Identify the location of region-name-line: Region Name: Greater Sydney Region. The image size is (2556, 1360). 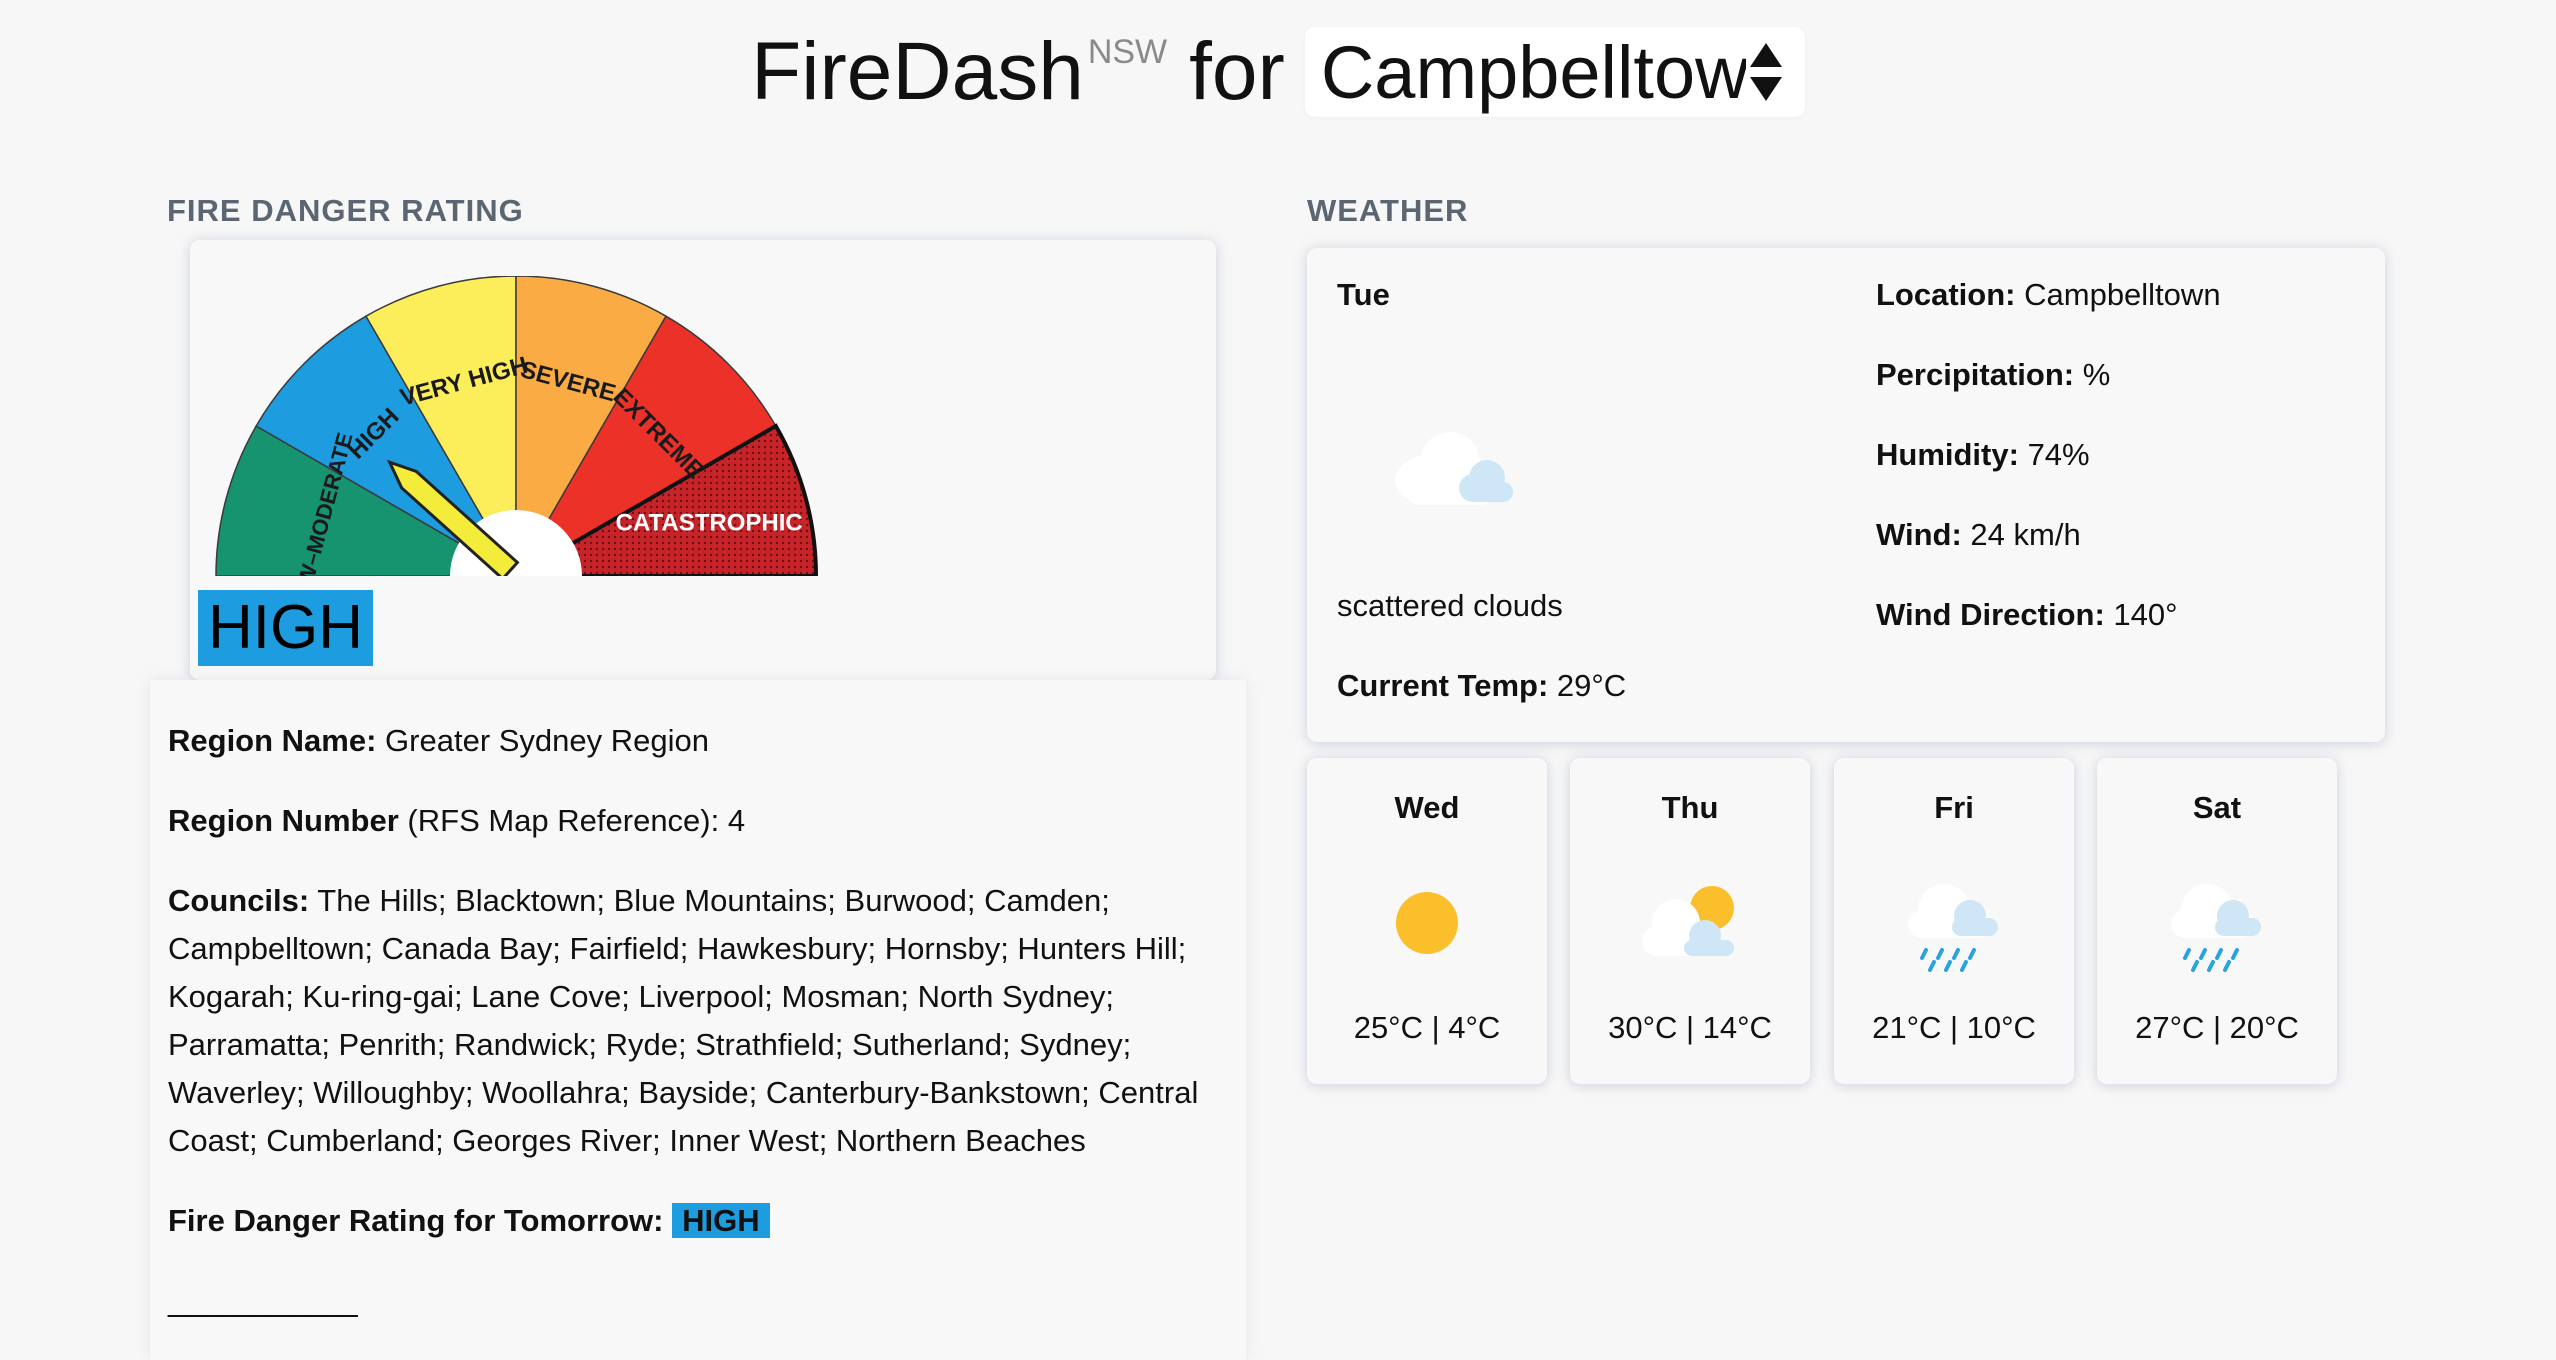
(438, 741).